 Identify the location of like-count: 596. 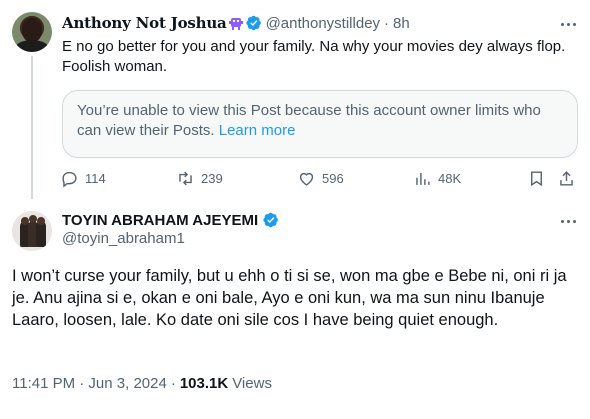
(333, 178).